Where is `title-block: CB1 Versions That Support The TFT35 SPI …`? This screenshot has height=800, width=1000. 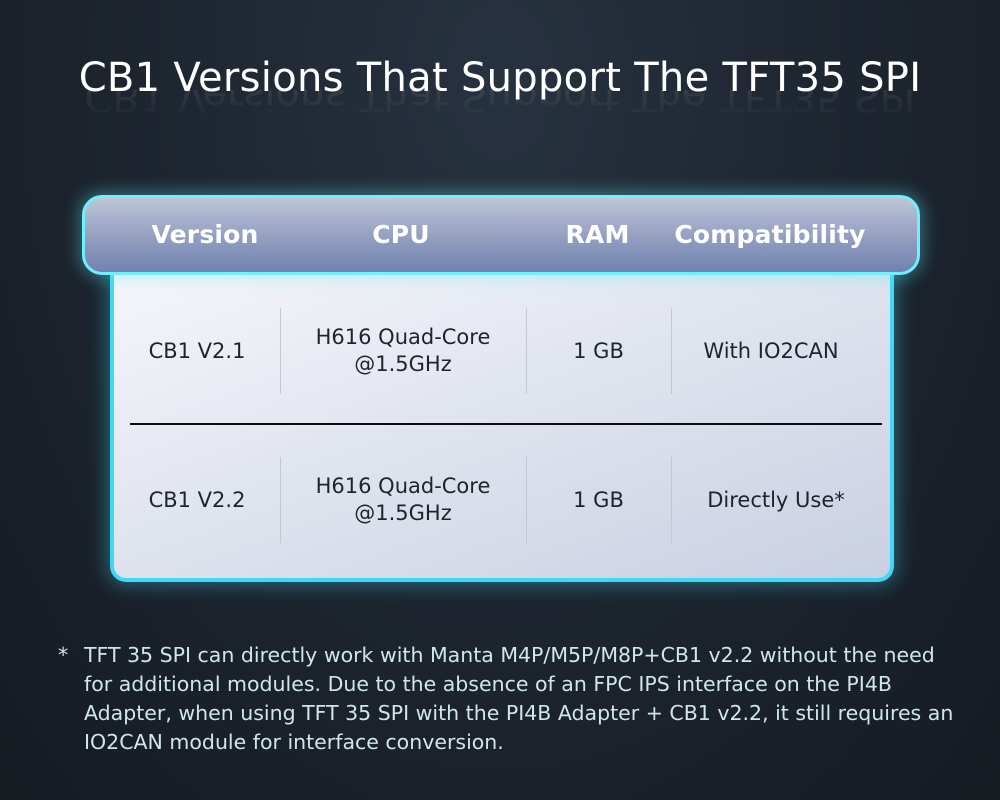 title-block: CB1 Versions That Support The TFT35 SPI … is located at coordinates (500, 87).